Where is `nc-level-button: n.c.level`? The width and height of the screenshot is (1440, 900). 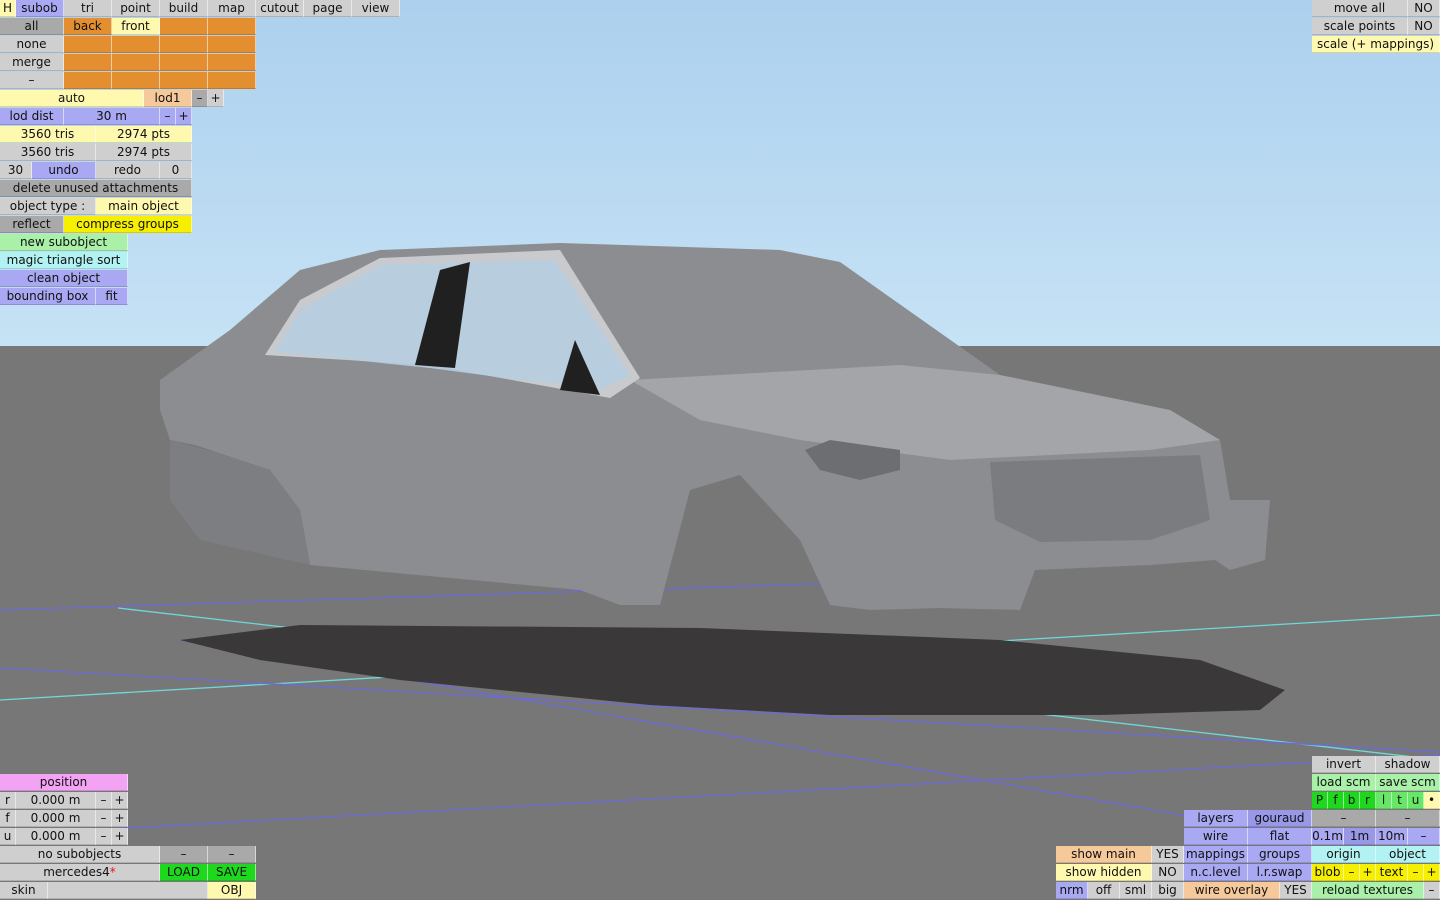
nc-level-button: n.c.level is located at coordinates (1216, 872).